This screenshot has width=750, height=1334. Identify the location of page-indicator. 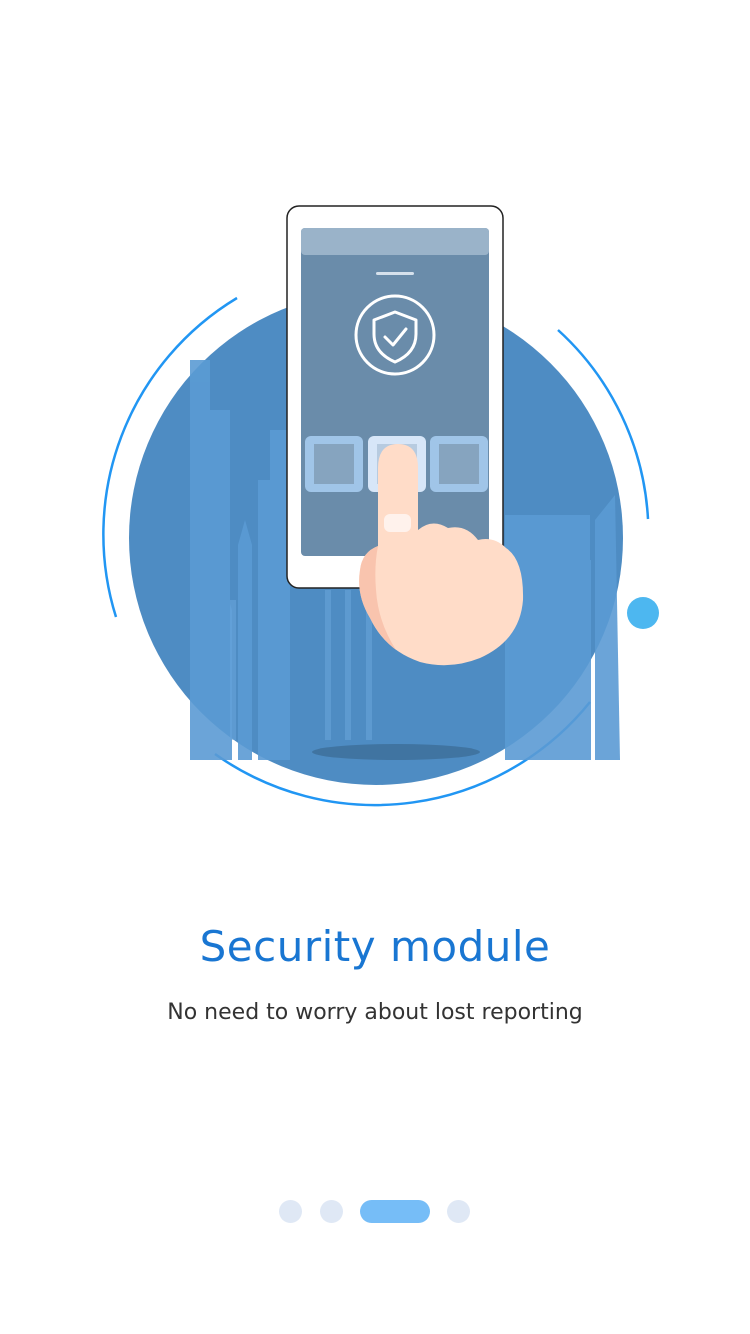
(375, 1212).